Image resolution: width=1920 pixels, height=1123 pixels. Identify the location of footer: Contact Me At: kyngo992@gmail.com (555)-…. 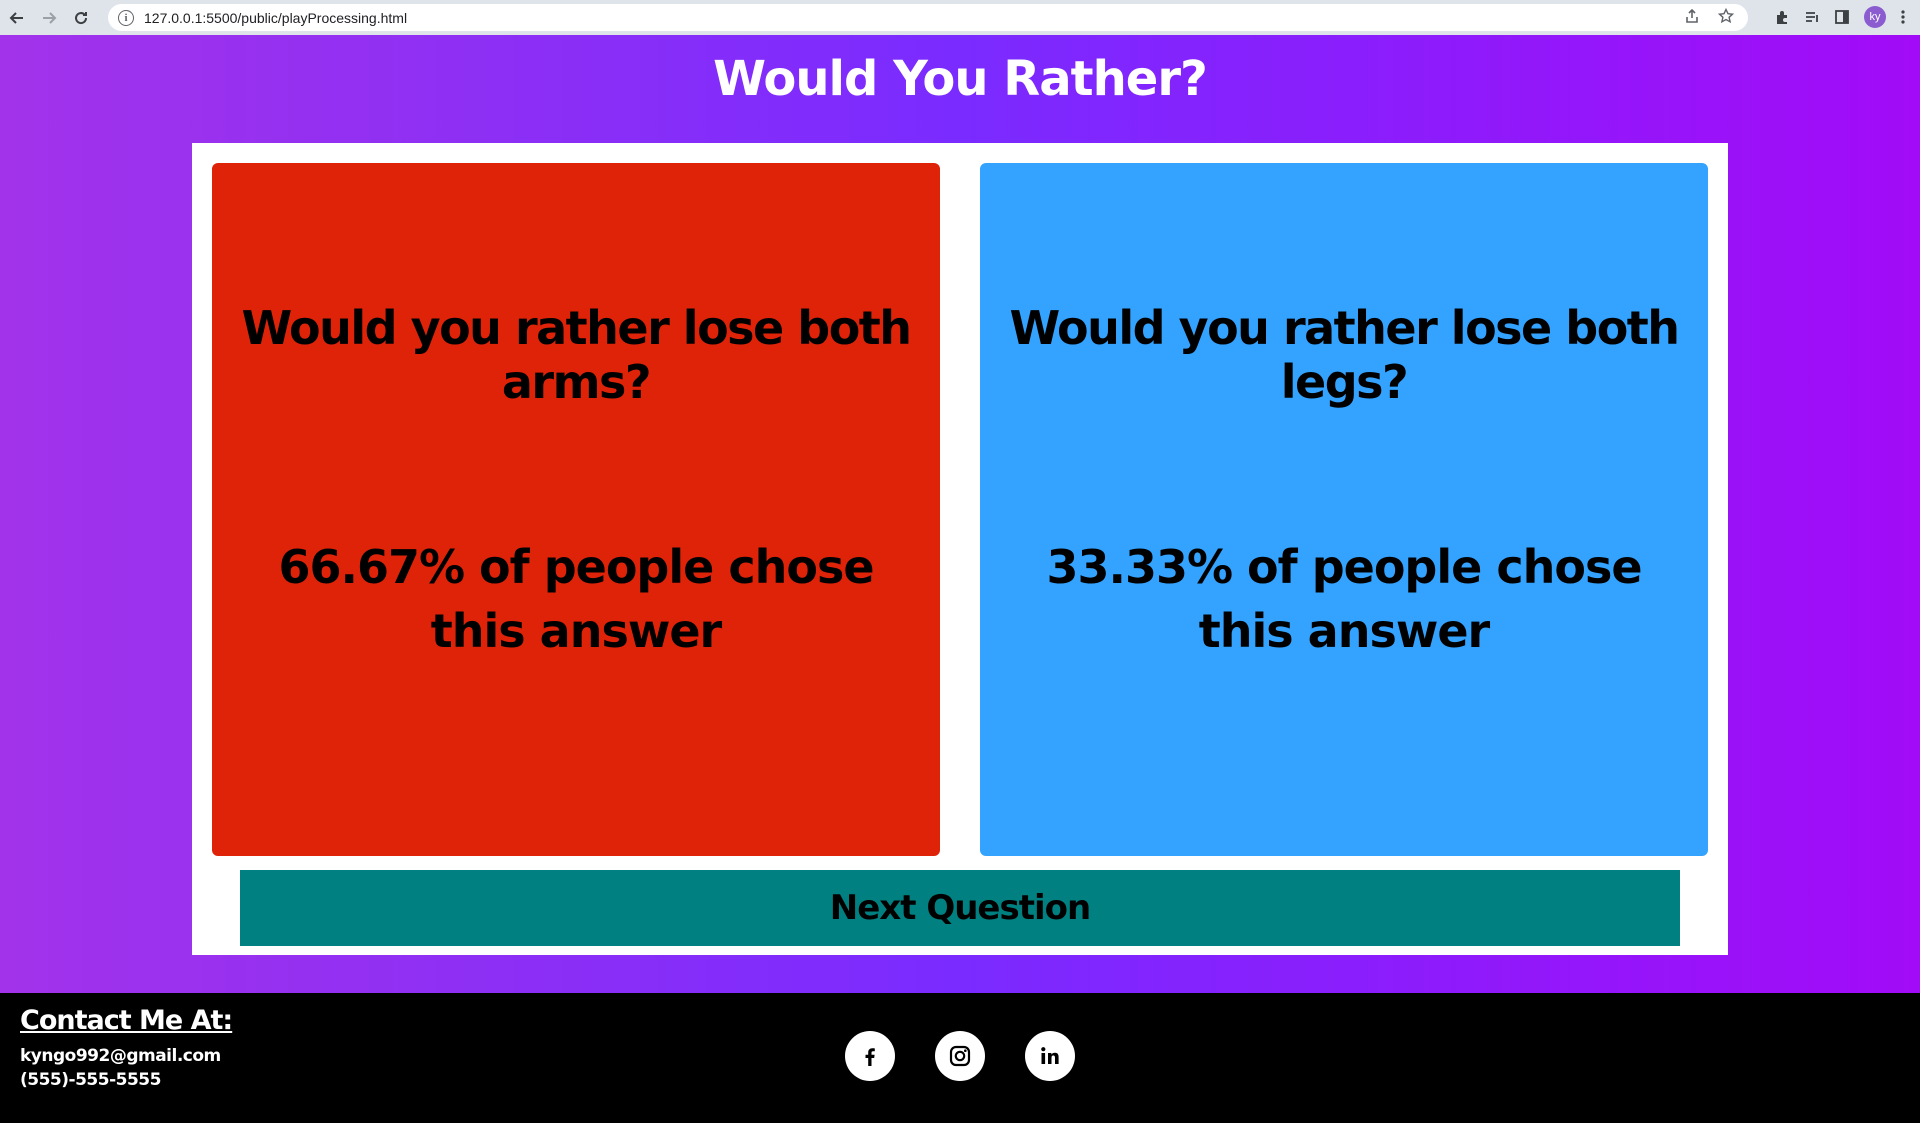
(960, 1058).